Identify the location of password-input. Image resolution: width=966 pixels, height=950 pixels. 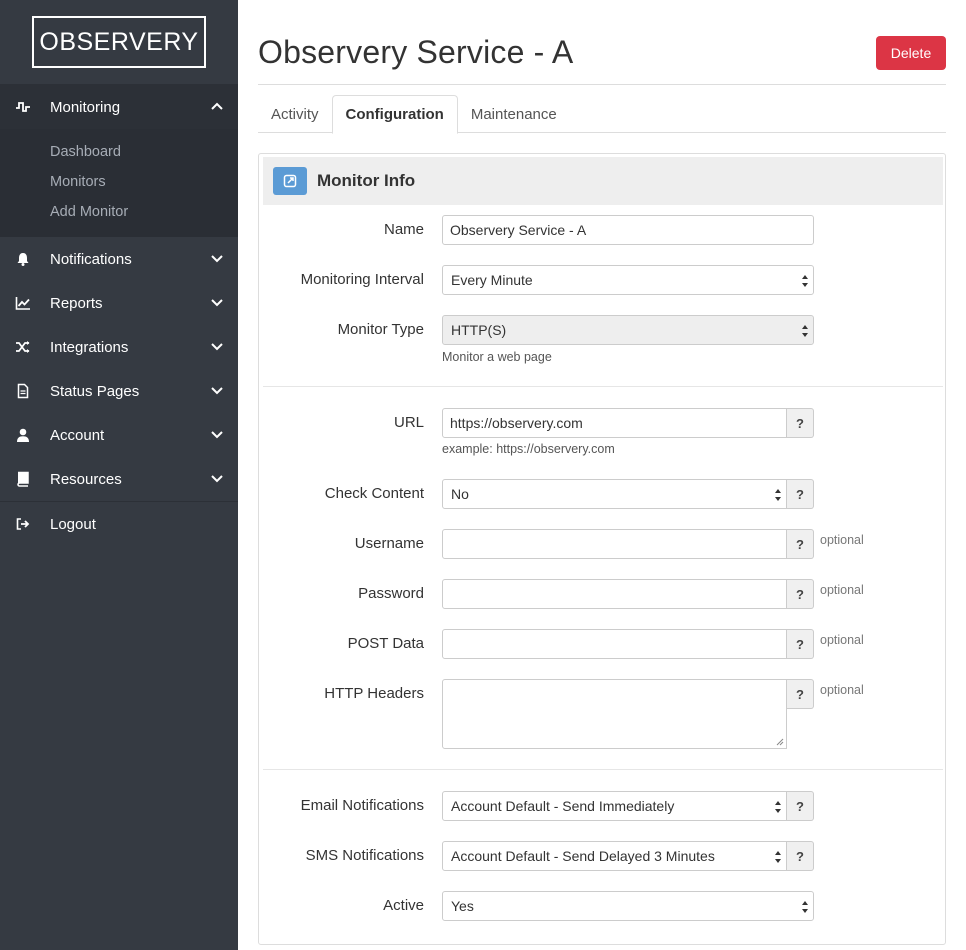
(614, 594).